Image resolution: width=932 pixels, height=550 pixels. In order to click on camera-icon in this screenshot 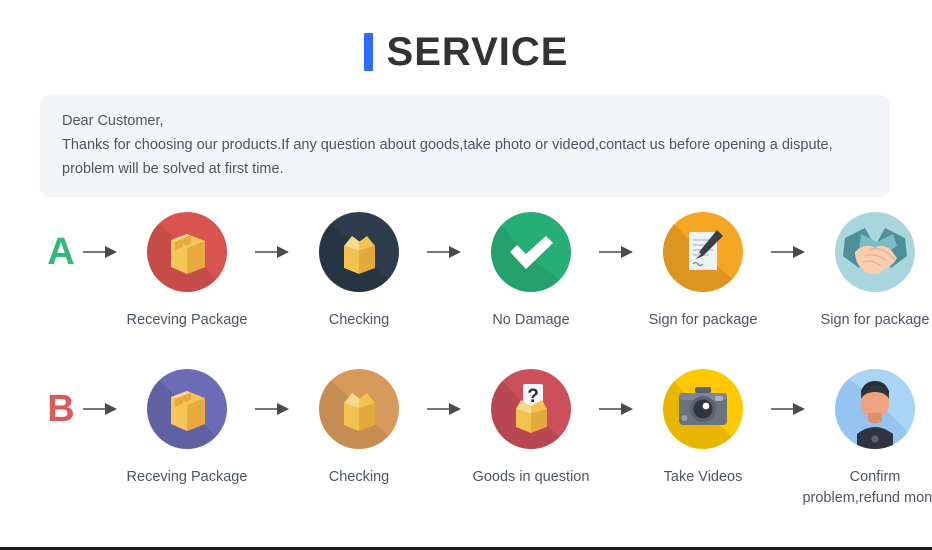, I will do `click(703, 409)`.